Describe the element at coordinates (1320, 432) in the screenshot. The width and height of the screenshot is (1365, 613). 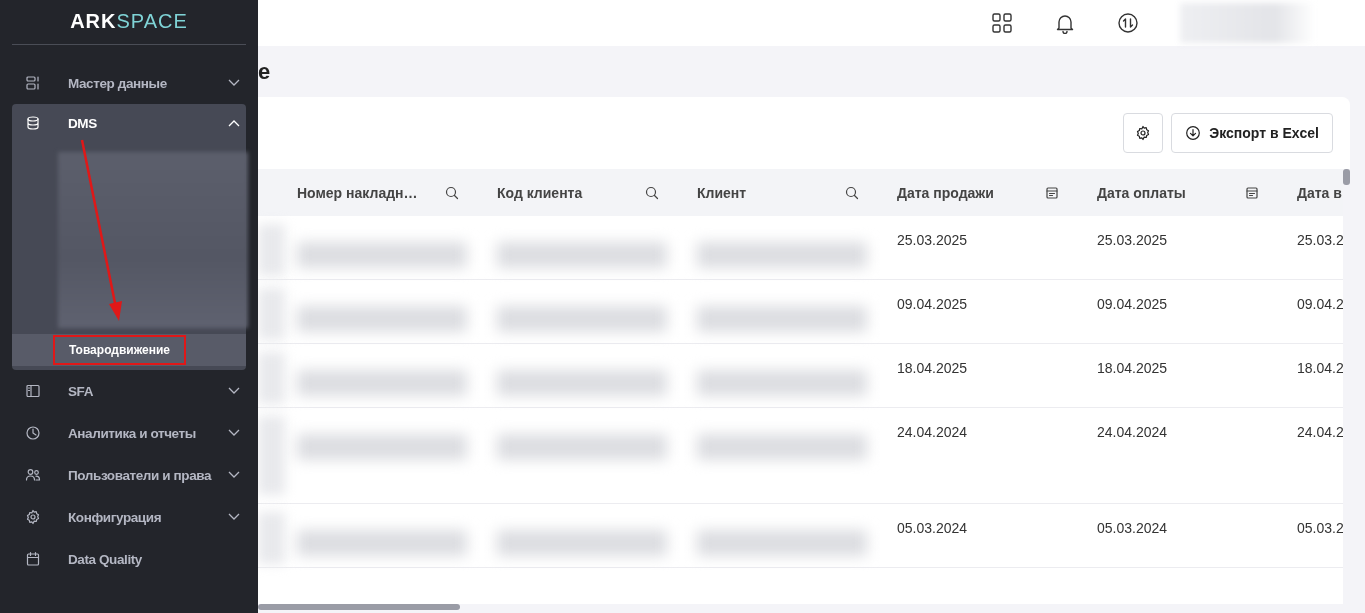
I see `table-cell: 24.04.2` at that location.